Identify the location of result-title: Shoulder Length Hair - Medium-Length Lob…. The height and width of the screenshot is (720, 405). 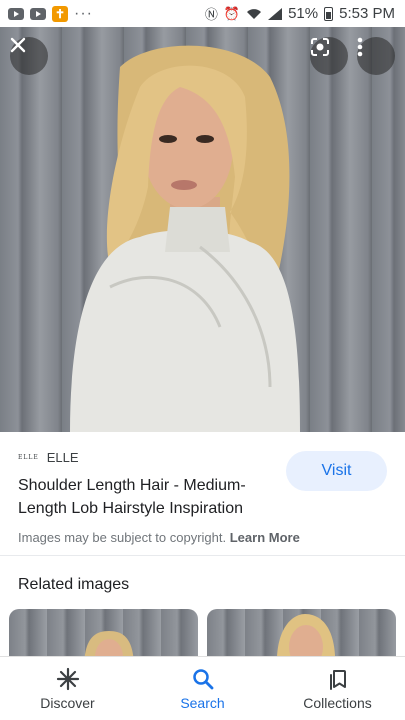
(148, 497).